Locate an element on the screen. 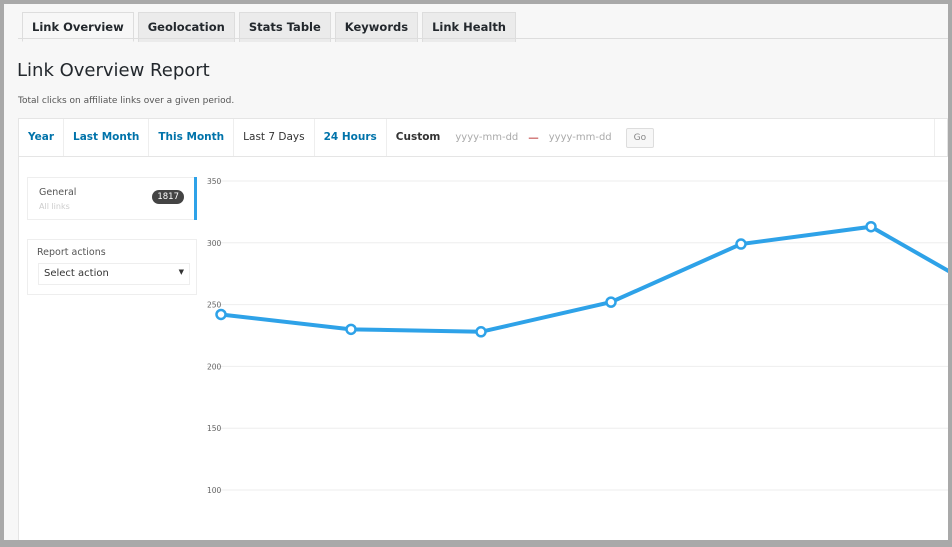  end-date-input: yyyy-mm-dd is located at coordinates (580, 137).